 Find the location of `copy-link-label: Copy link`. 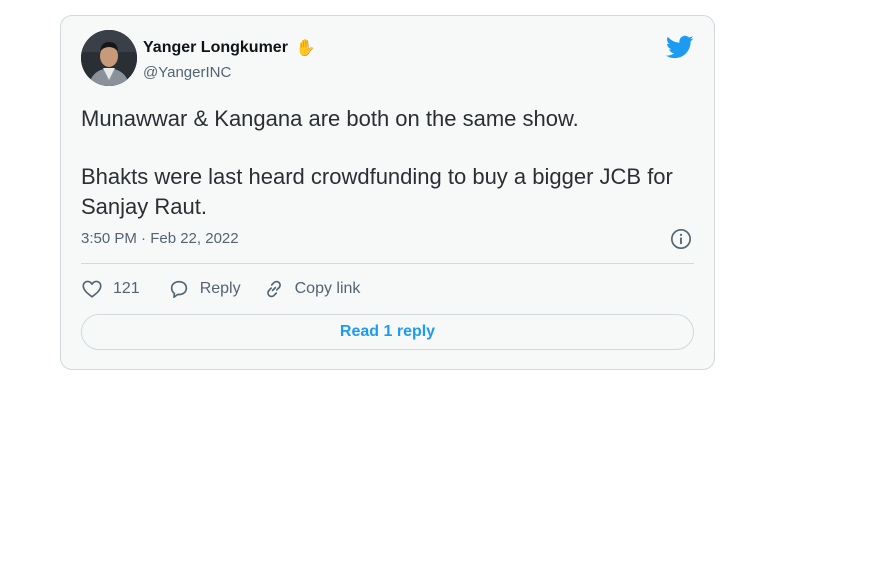

copy-link-label: Copy link is located at coordinates (327, 288).